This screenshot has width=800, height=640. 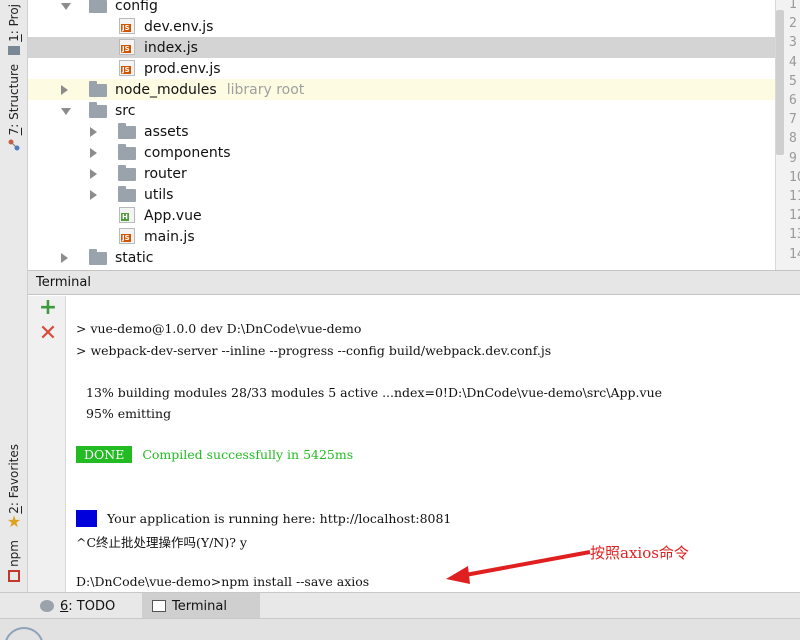 I want to click on tree-item: src, so click(x=401, y=110).